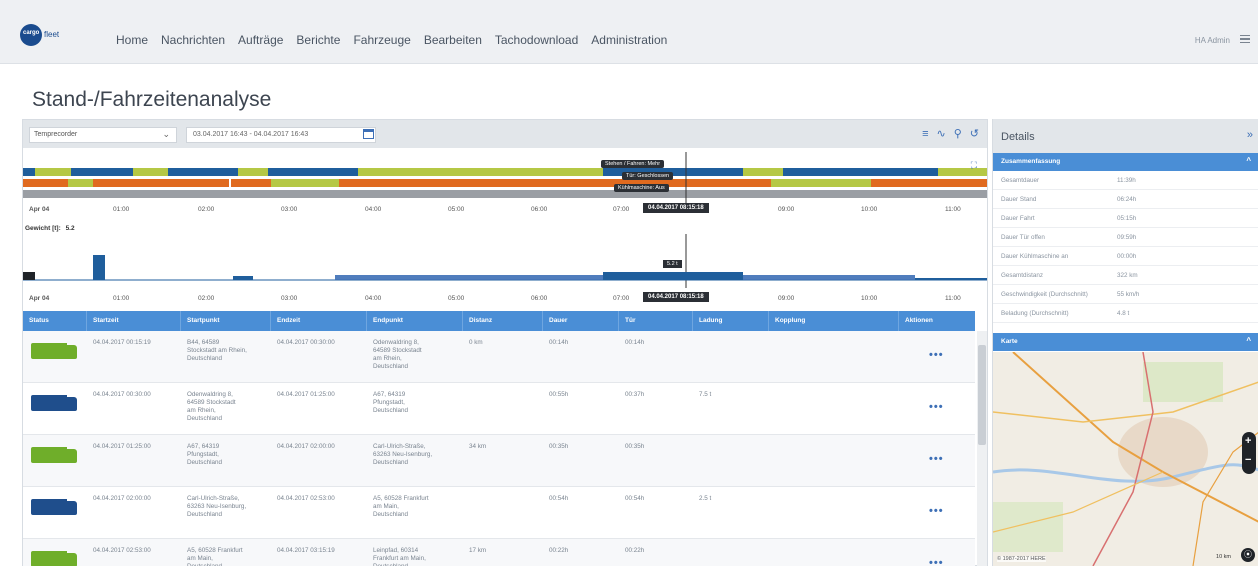 The width and height of the screenshot is (1258, 566). Describe the element at coordinates (319, 321) in the screenshot. I see `col-endzeit: Endzeit` at that location.